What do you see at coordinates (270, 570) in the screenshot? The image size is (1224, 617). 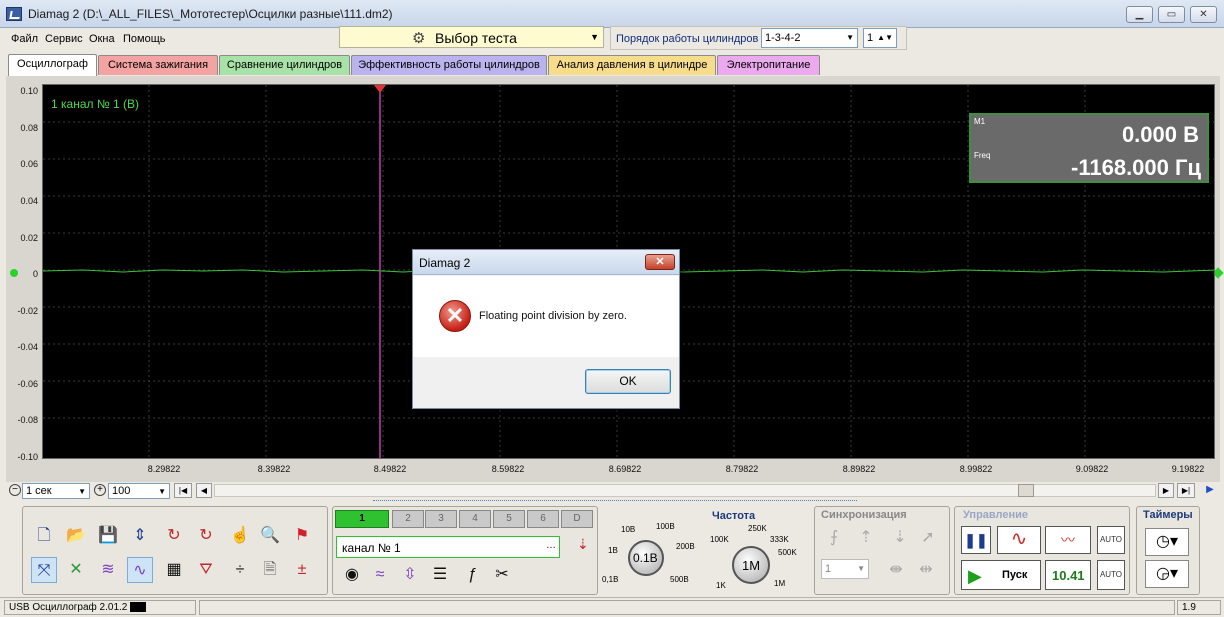 I see `document-icon: 🗎` at bounding box center [270, 570].